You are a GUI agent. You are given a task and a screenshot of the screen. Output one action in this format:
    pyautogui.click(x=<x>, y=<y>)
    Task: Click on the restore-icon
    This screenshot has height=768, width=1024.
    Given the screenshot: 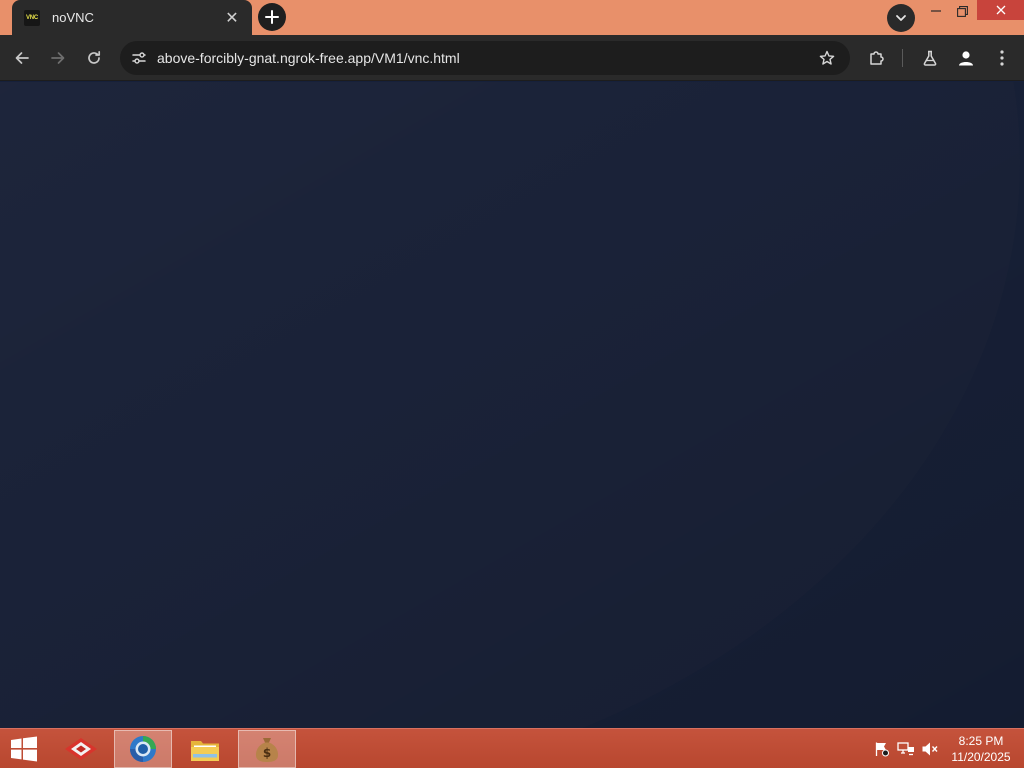 What is the action you would take?
    pyautogui.click(x=962, y=11)
    